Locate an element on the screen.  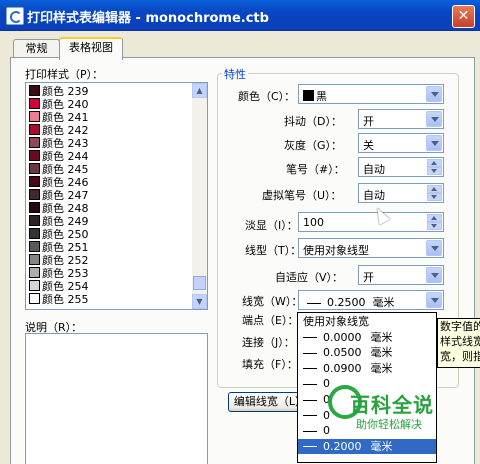
lineweight-combo: 0.2500 毫米 is located at coordinates (371, 300).